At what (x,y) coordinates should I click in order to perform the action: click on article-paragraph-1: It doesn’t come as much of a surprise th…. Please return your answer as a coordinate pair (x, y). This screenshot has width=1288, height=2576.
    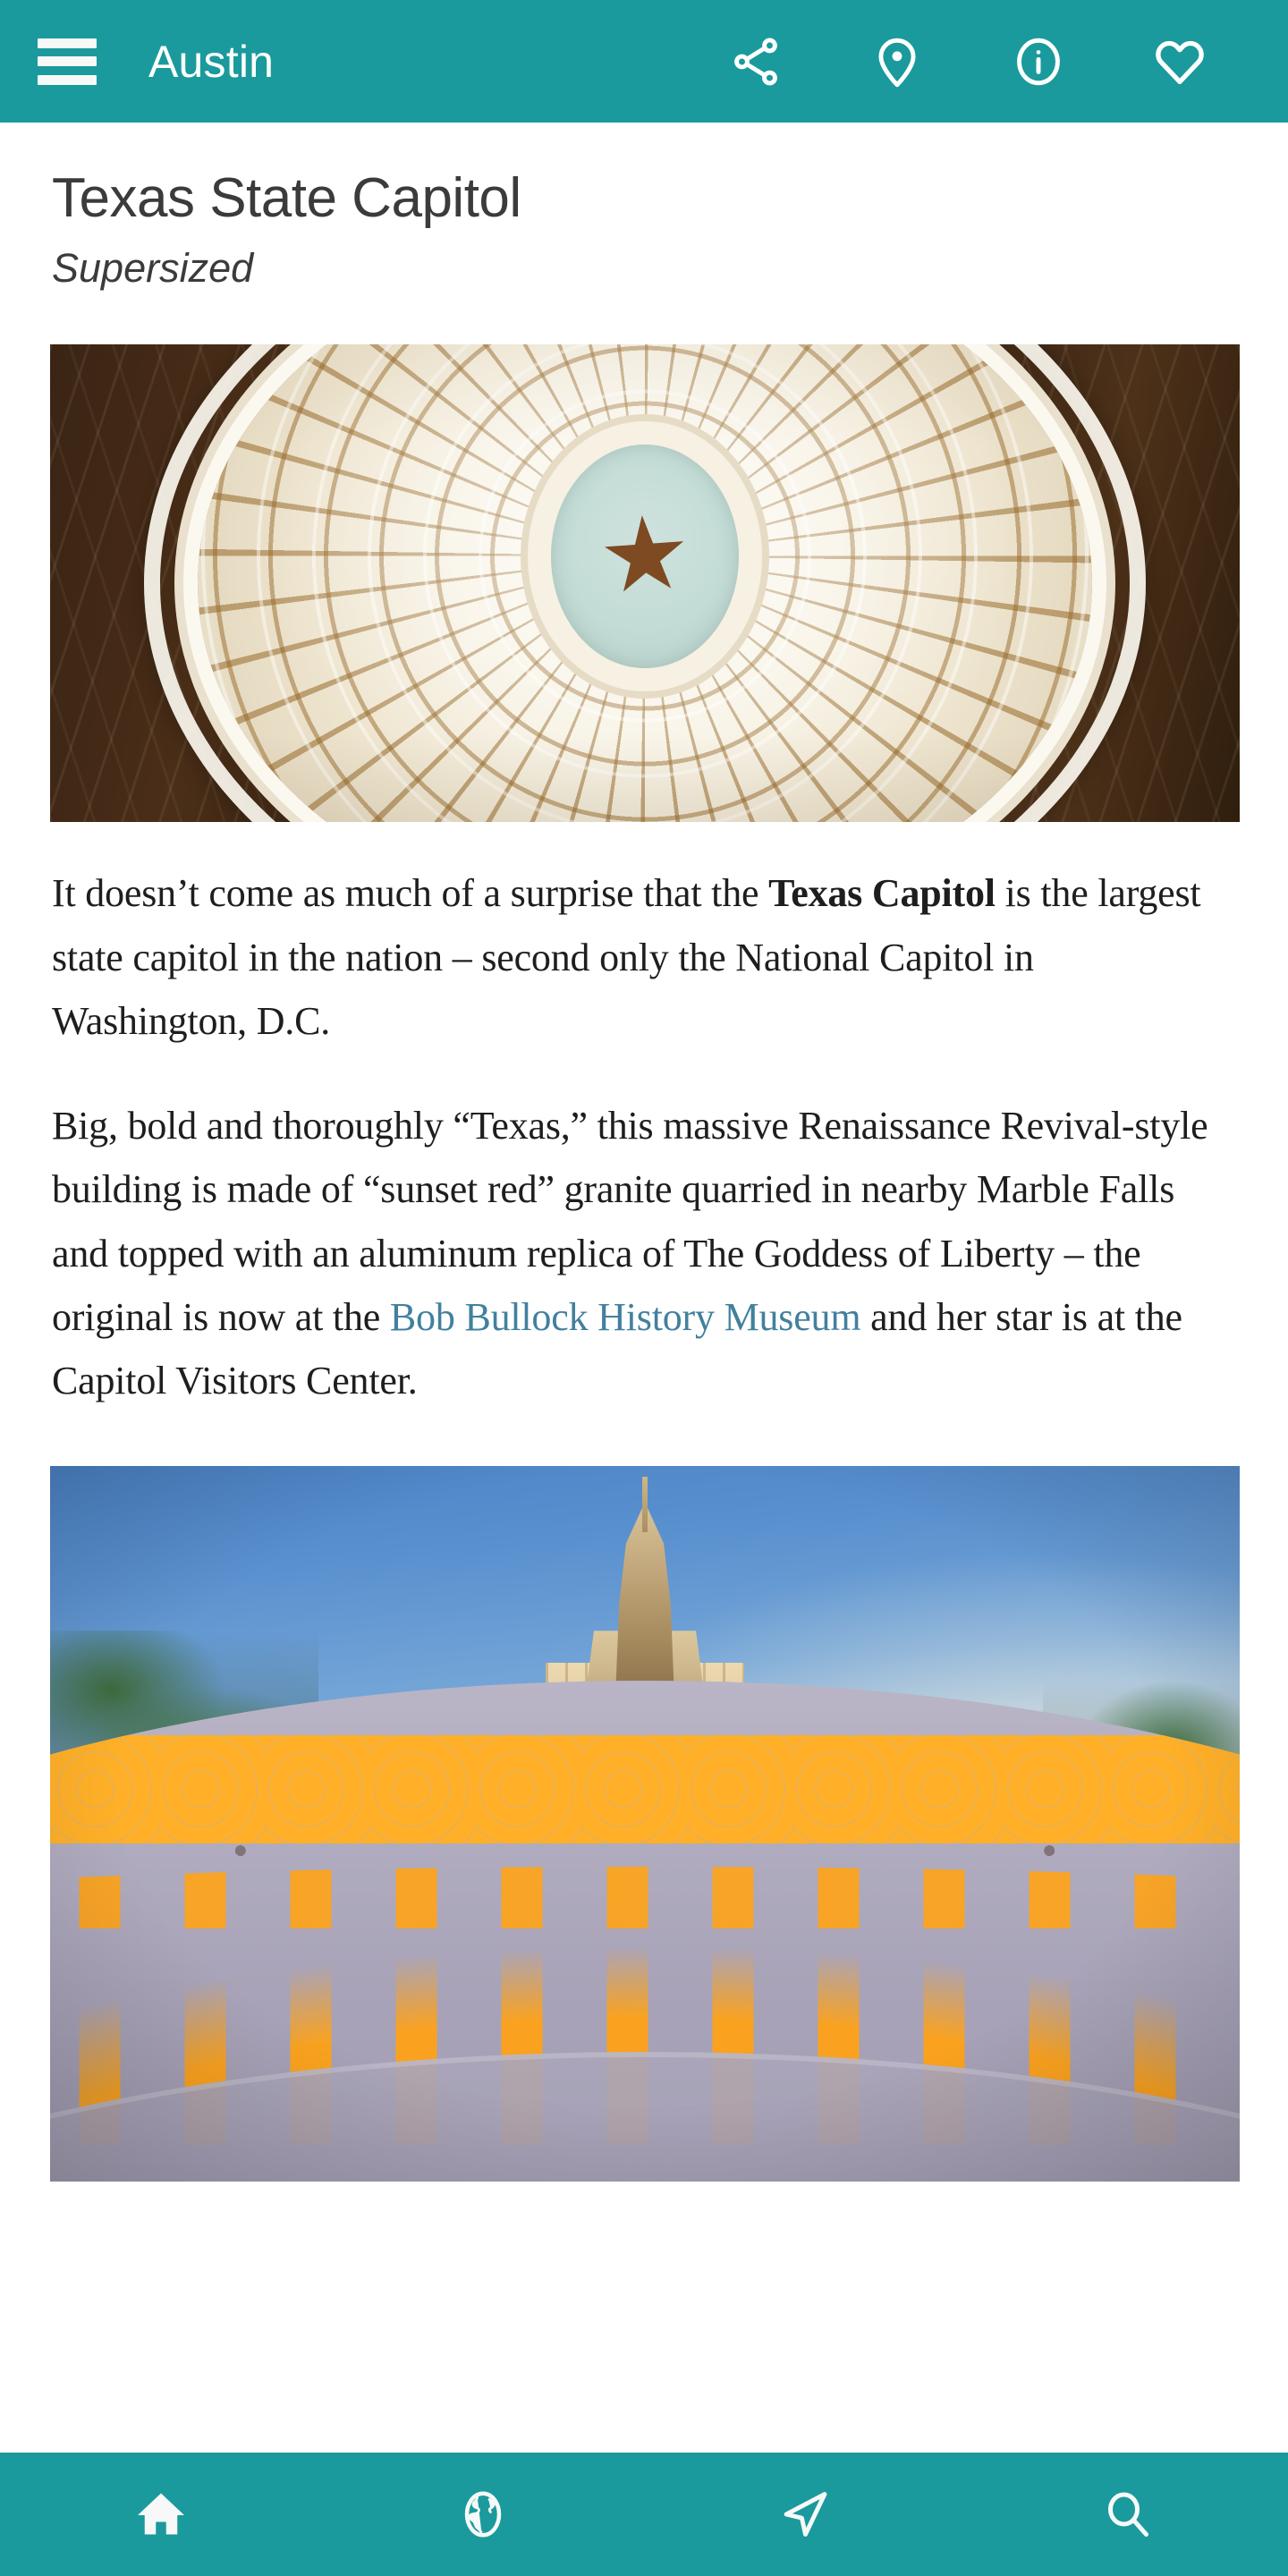
    Looking at the image, I should click on (644, 957).